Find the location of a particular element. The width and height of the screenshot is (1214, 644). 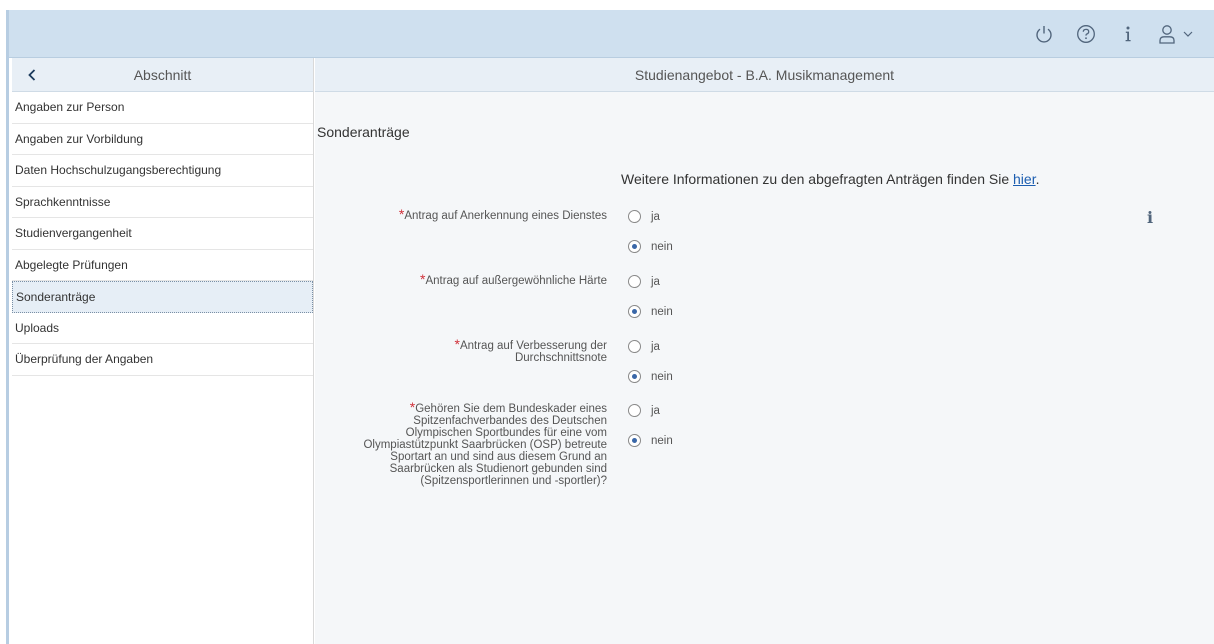

power-icon is located at coordinates (1044, 34).